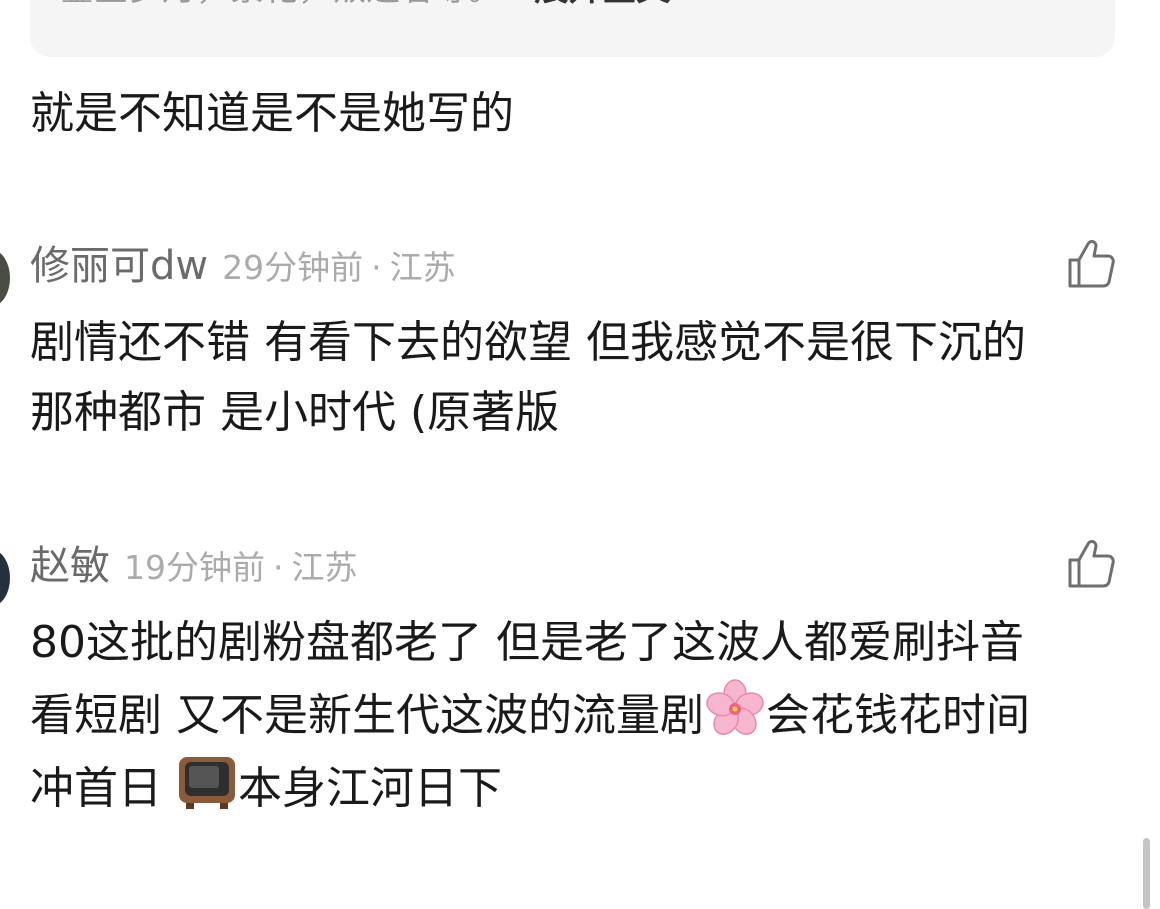 This screenshot has height=909, width=1160. I want to click on comment-line-text: 冲首日, so click(103, 788).